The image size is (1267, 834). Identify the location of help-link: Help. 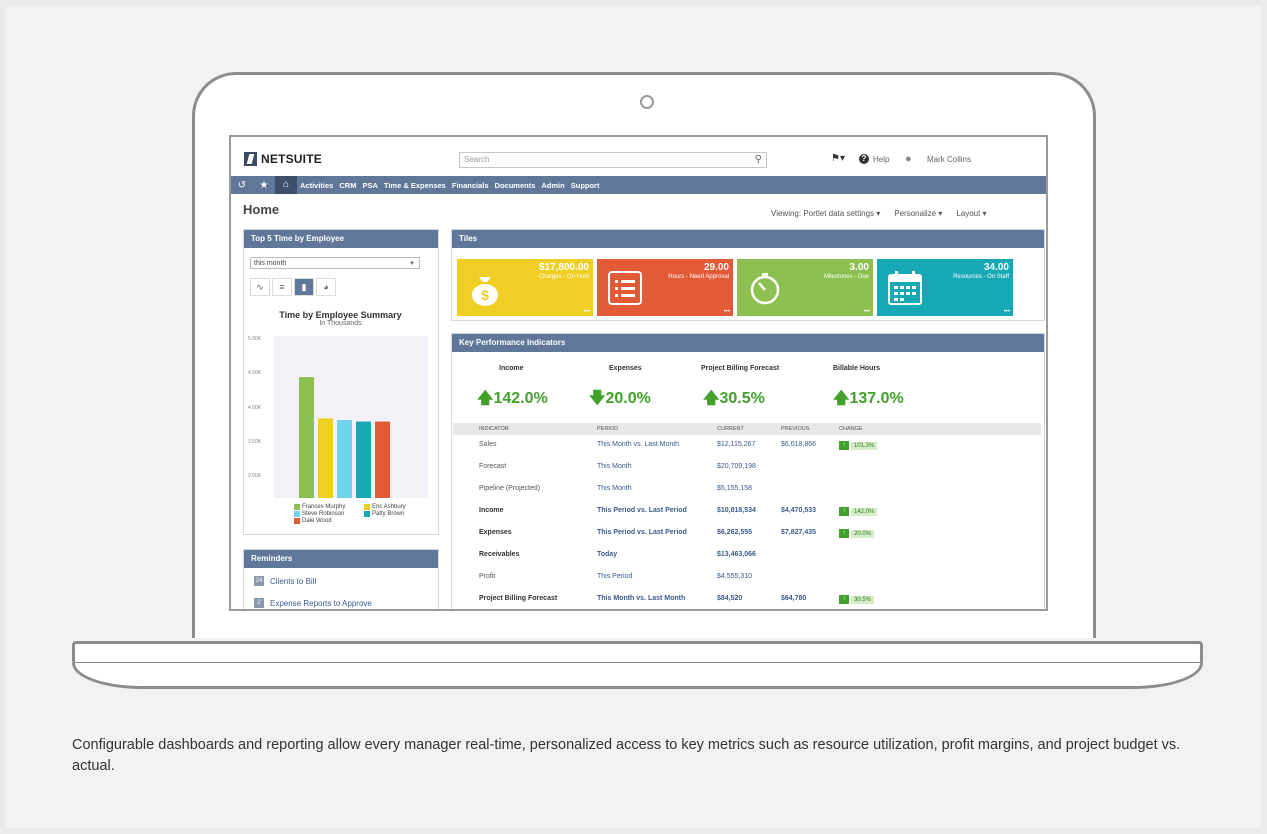
(881, 159).